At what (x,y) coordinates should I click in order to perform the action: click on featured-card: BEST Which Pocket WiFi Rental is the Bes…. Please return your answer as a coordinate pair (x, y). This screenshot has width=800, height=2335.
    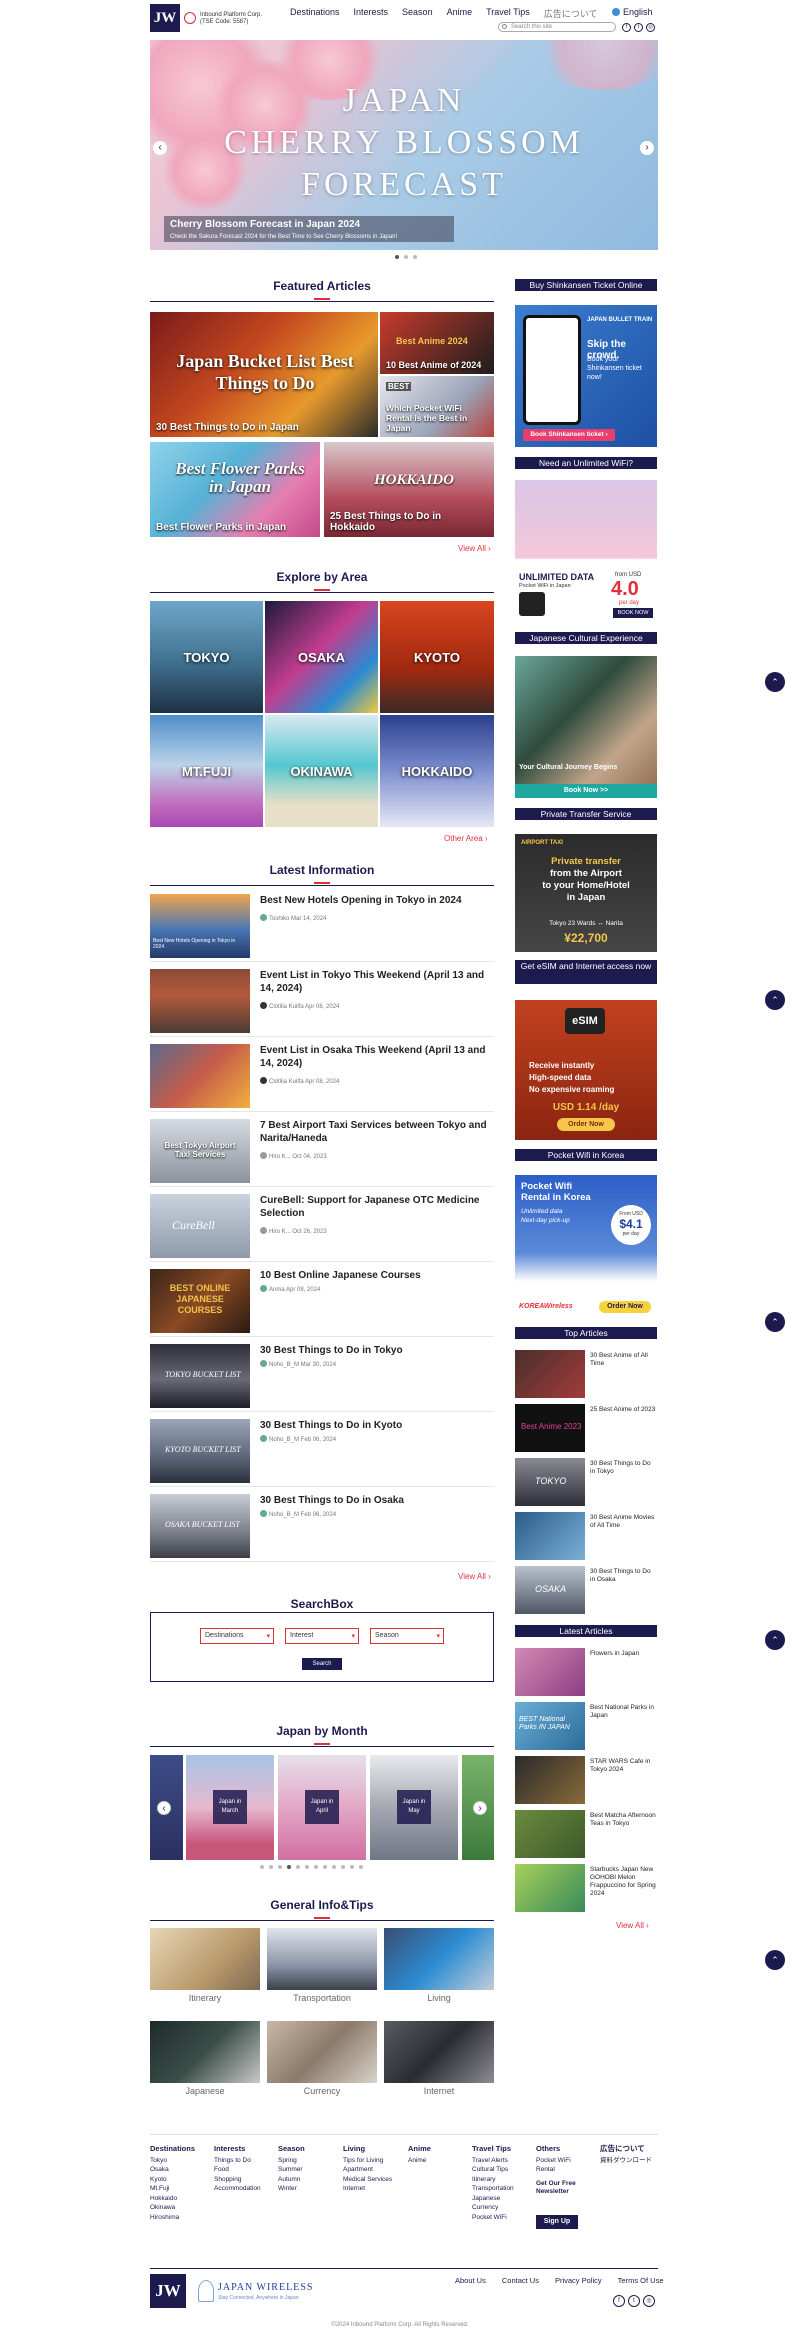
    Looking at the image, I should click on (437, 406).